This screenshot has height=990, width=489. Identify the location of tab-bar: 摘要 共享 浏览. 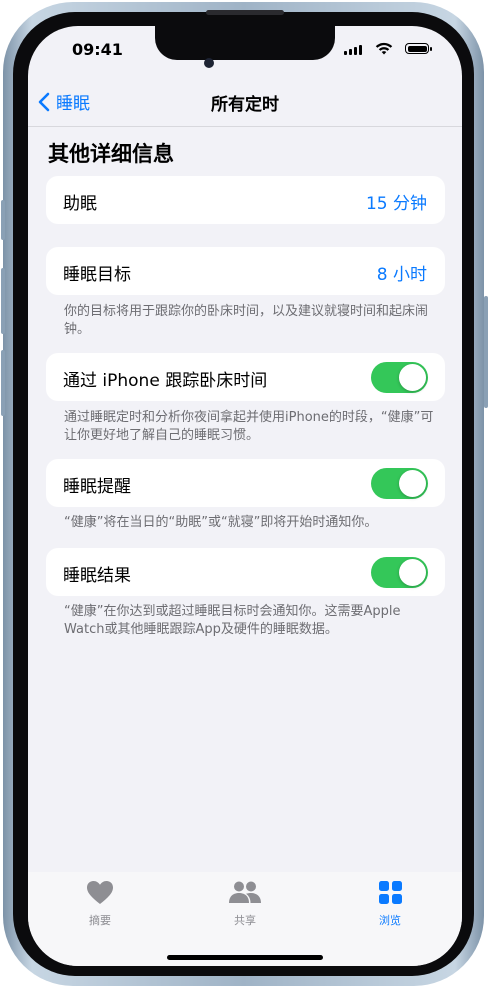
(245, 919).